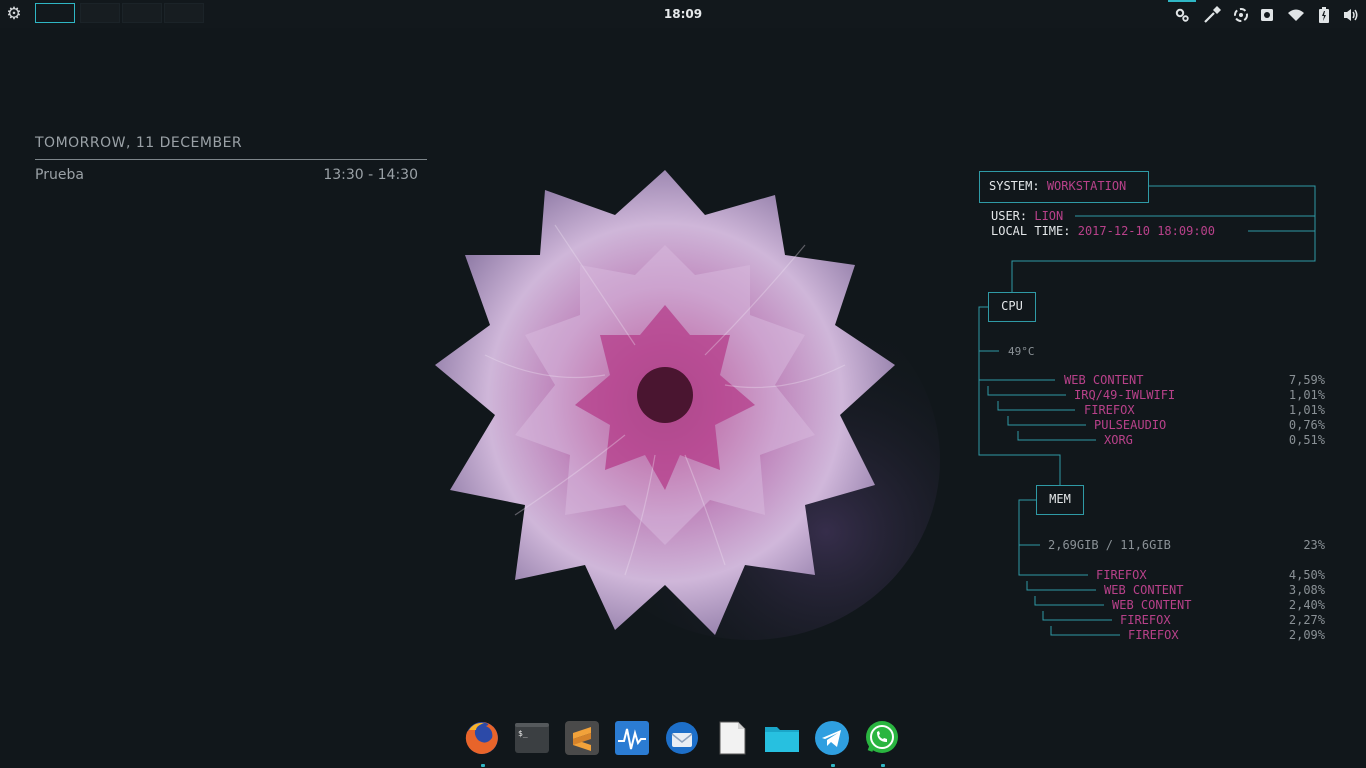  Describe the element at coordinates (1103, 231) in the screenshot. I see `local-time-row: LOCAL TIME: 2017-12-10 18:09:00` at that location.